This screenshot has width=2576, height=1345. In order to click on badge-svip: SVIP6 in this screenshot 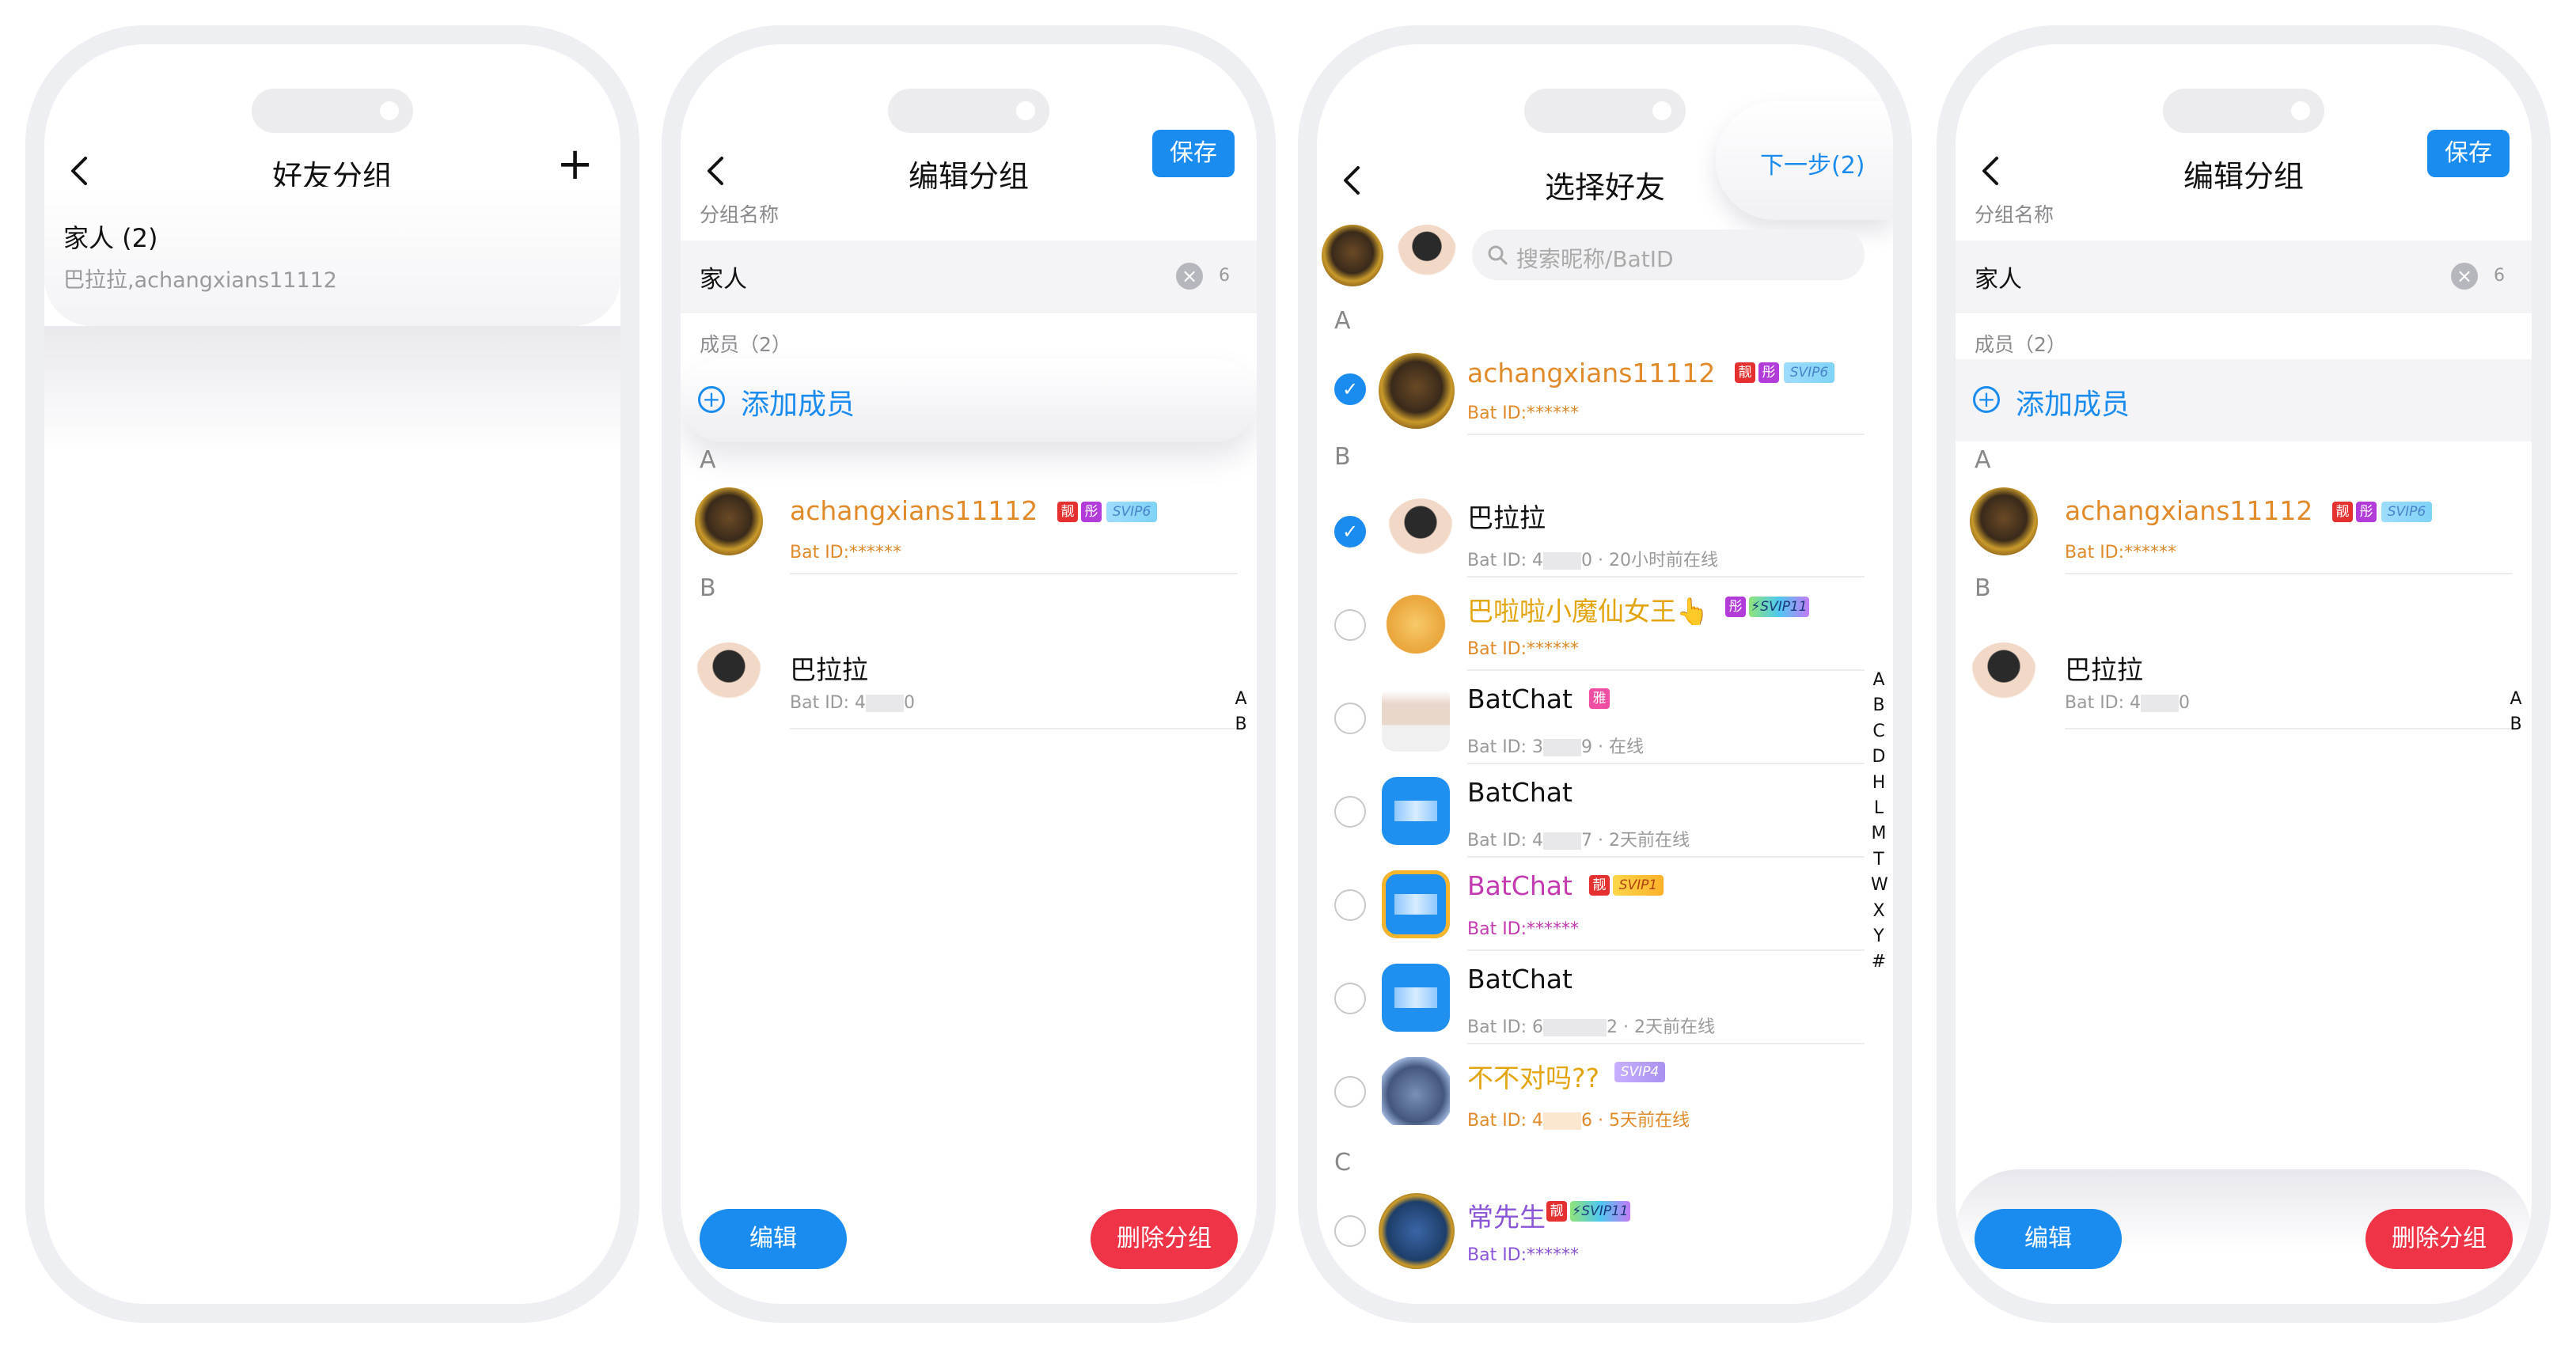, I will do `click(2406, 512)`.